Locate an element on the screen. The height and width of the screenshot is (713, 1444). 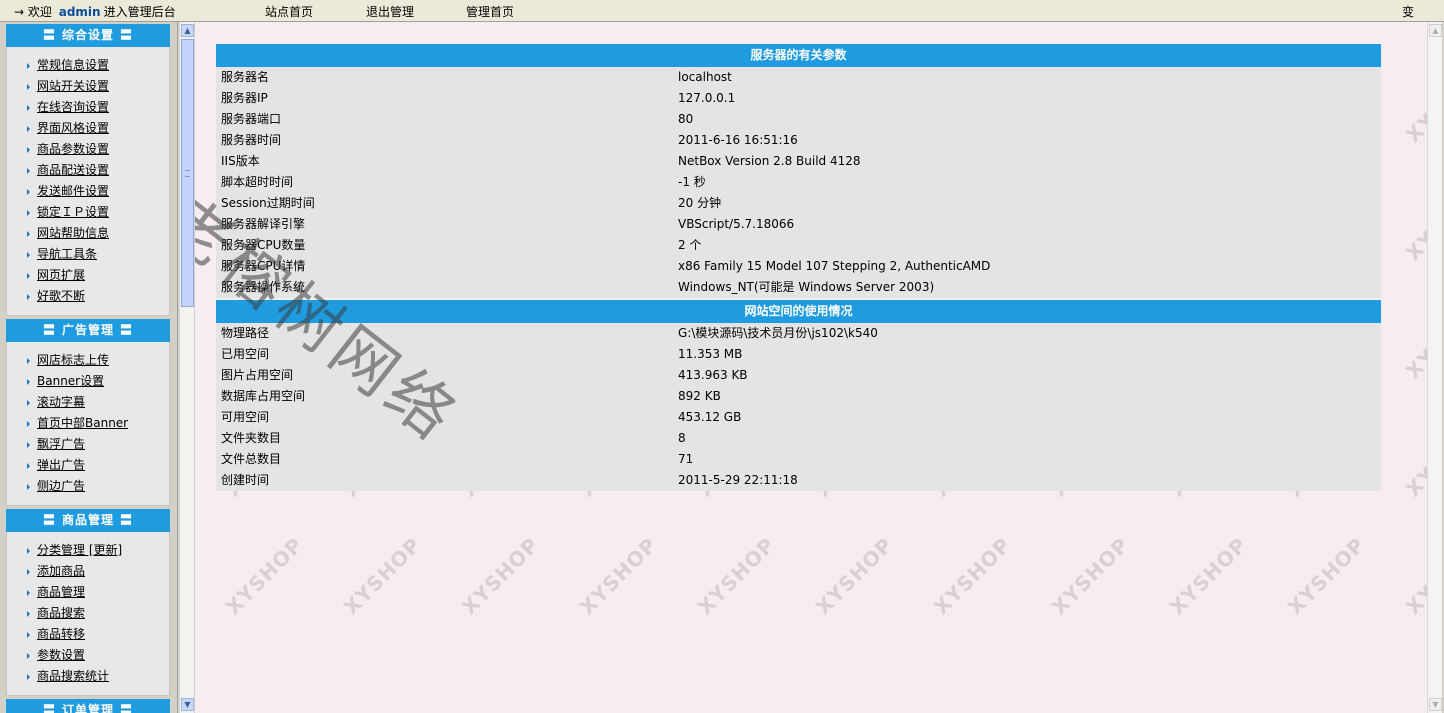
info-label: 数据库占用空间 is located at coordinates (263, 396).